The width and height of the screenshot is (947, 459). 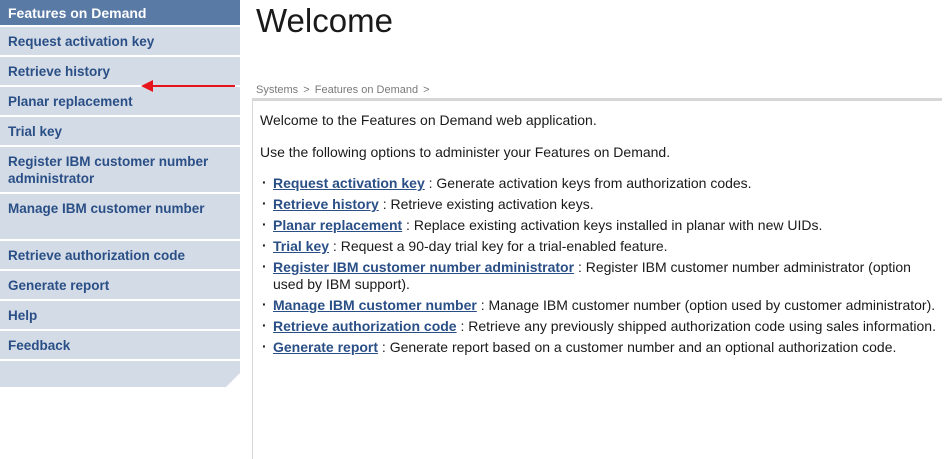 I want to click on breadcrumb: Systems > Features on Demand >, so click(x=344, y=90).